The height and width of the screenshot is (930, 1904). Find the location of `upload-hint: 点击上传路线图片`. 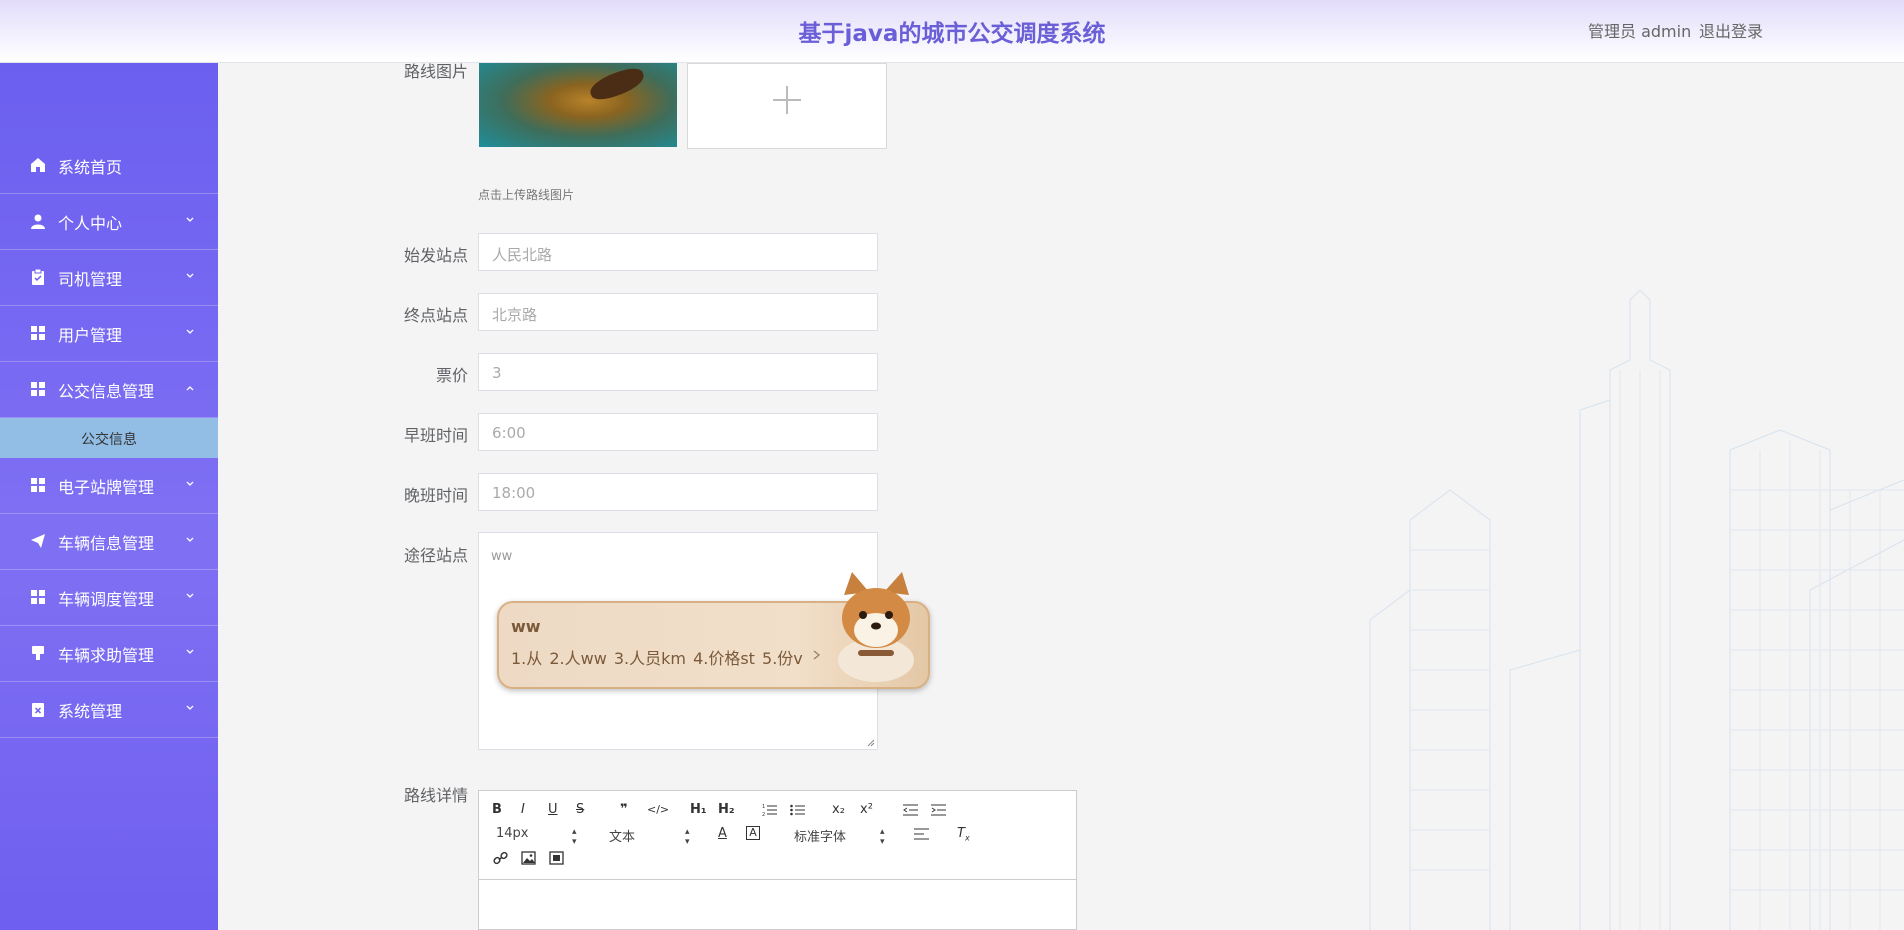

upload-hint: 点击上传路线图片 is located at coordinates (526, 195).